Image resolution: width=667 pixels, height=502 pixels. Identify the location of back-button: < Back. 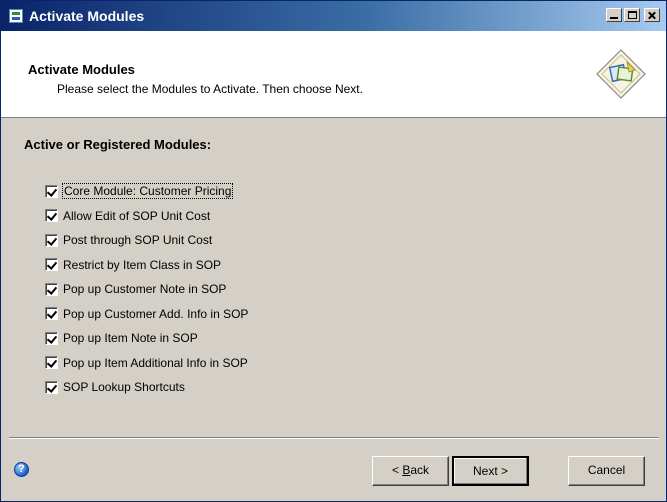
(410, 471).